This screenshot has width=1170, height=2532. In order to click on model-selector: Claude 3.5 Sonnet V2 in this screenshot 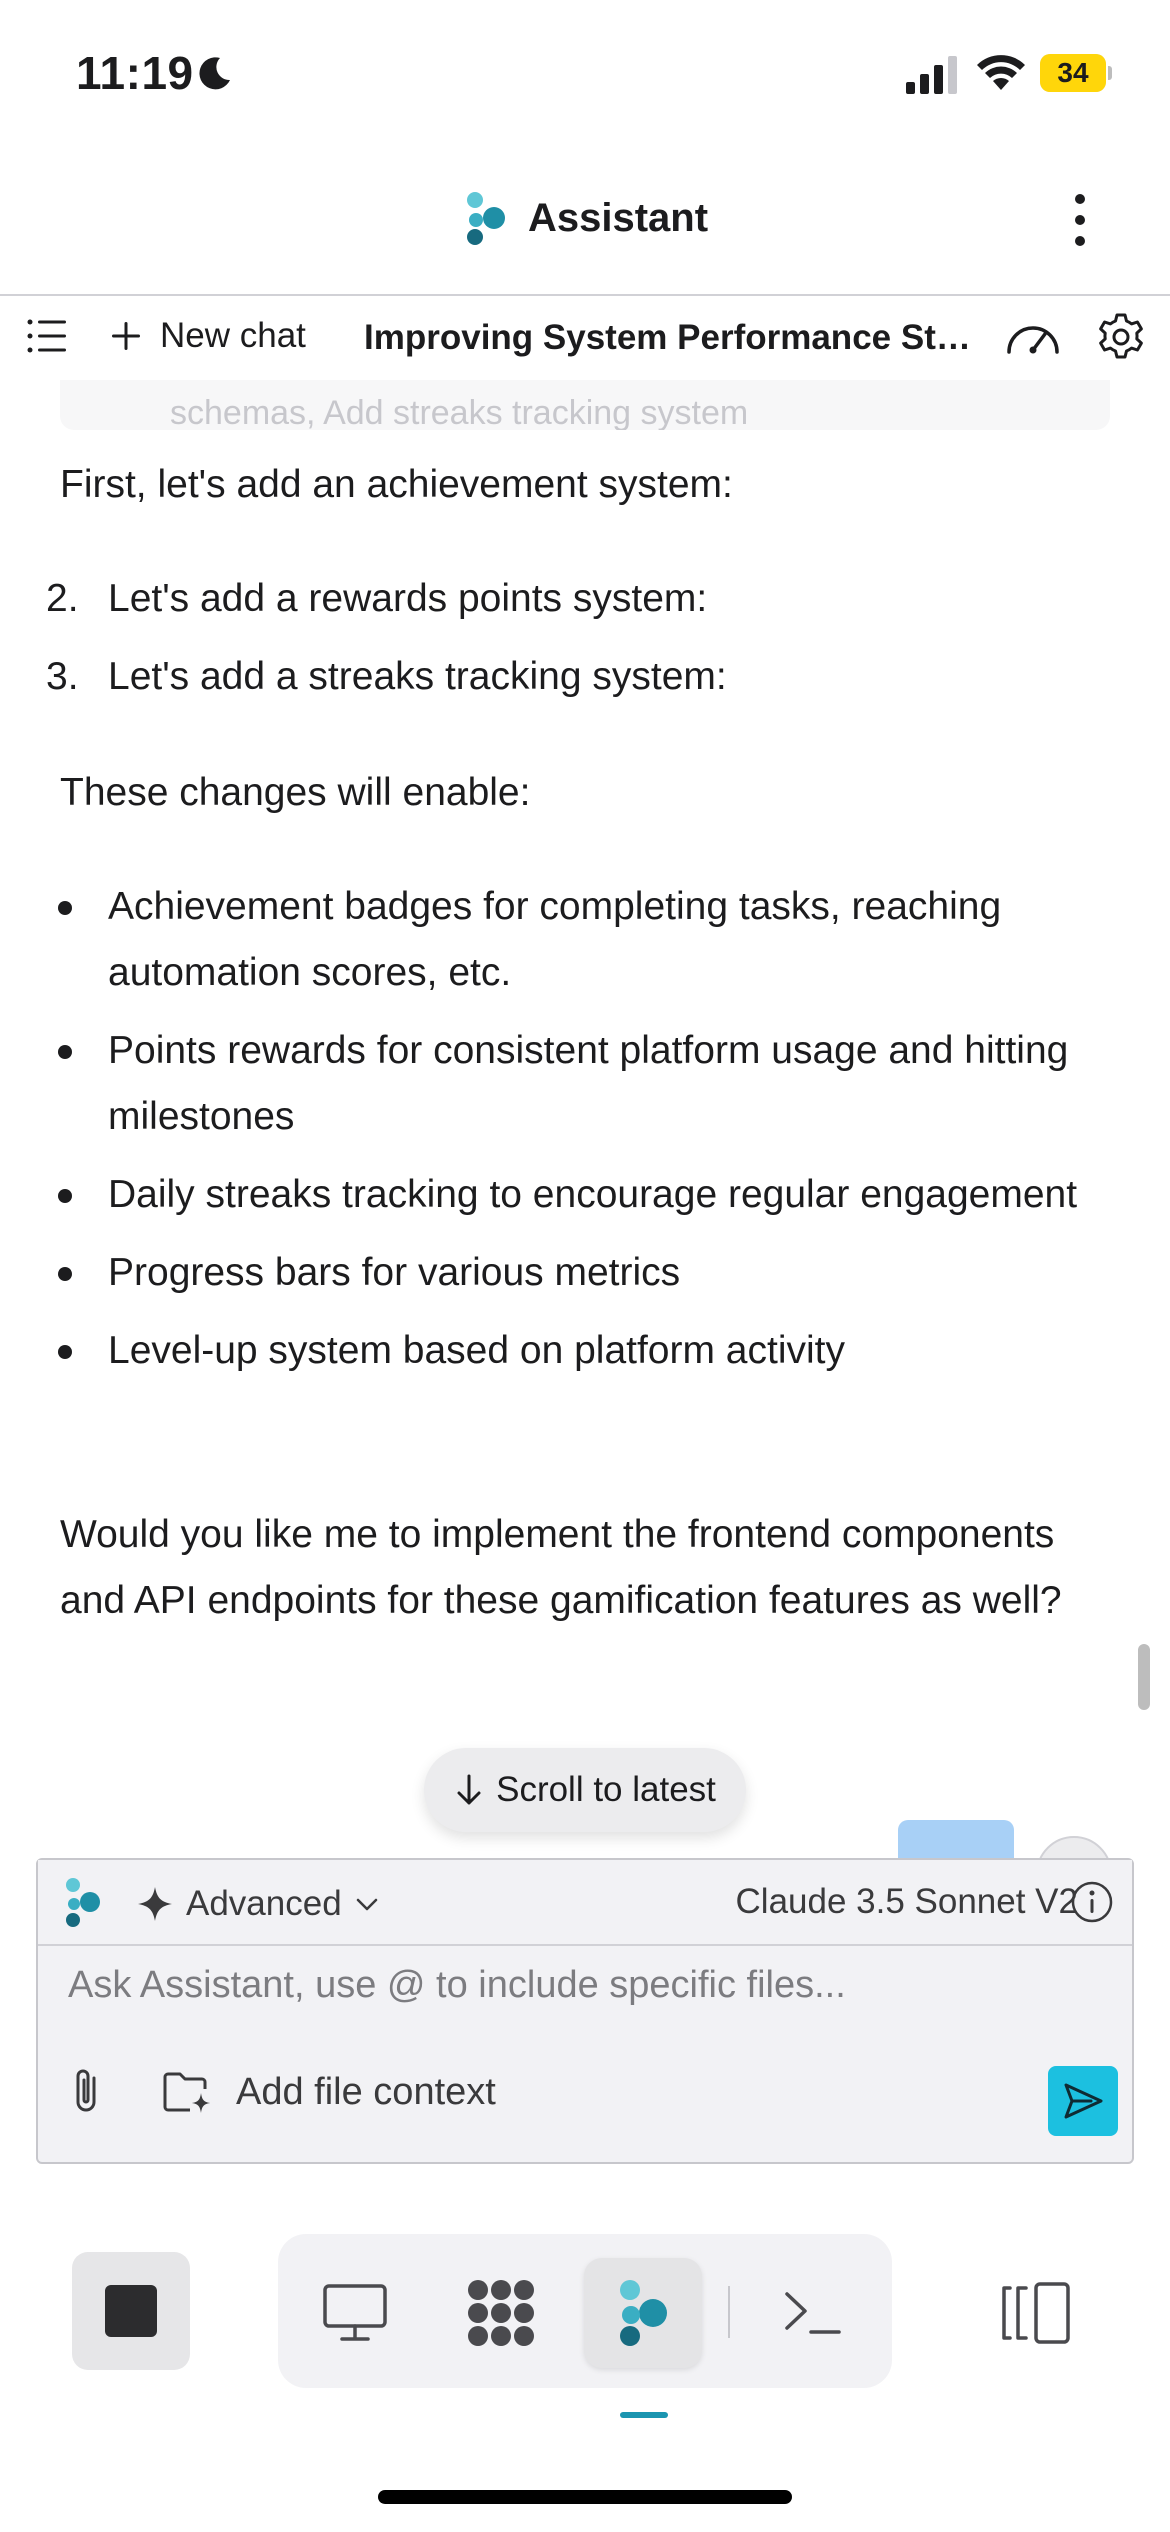, I will do `click(888, 1902)`.